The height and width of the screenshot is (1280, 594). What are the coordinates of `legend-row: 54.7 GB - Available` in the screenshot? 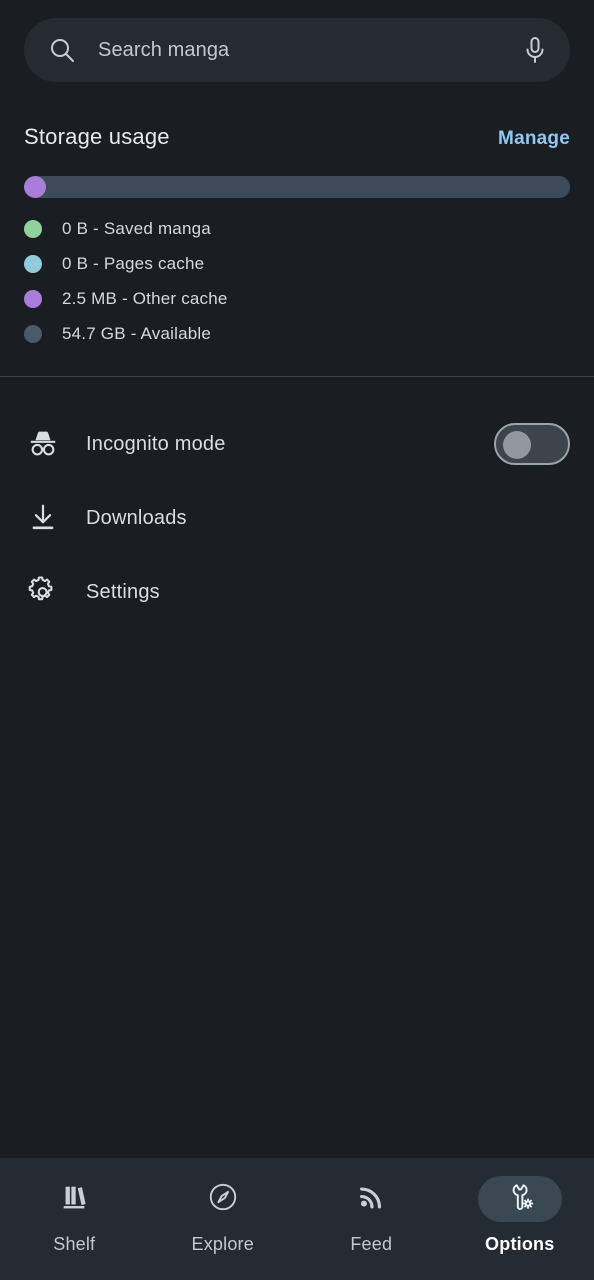 It's located at (297, 333).